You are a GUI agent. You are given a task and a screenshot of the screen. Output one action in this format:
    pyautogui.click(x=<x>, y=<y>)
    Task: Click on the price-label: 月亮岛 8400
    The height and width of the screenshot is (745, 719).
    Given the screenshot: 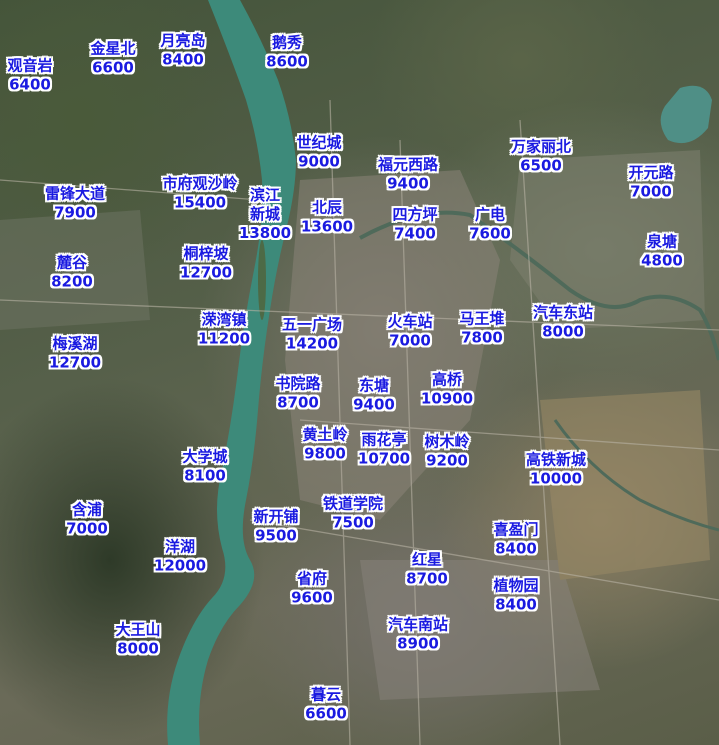 What is the action you would take?
    pyautogui.click(x=182, y=50)
    